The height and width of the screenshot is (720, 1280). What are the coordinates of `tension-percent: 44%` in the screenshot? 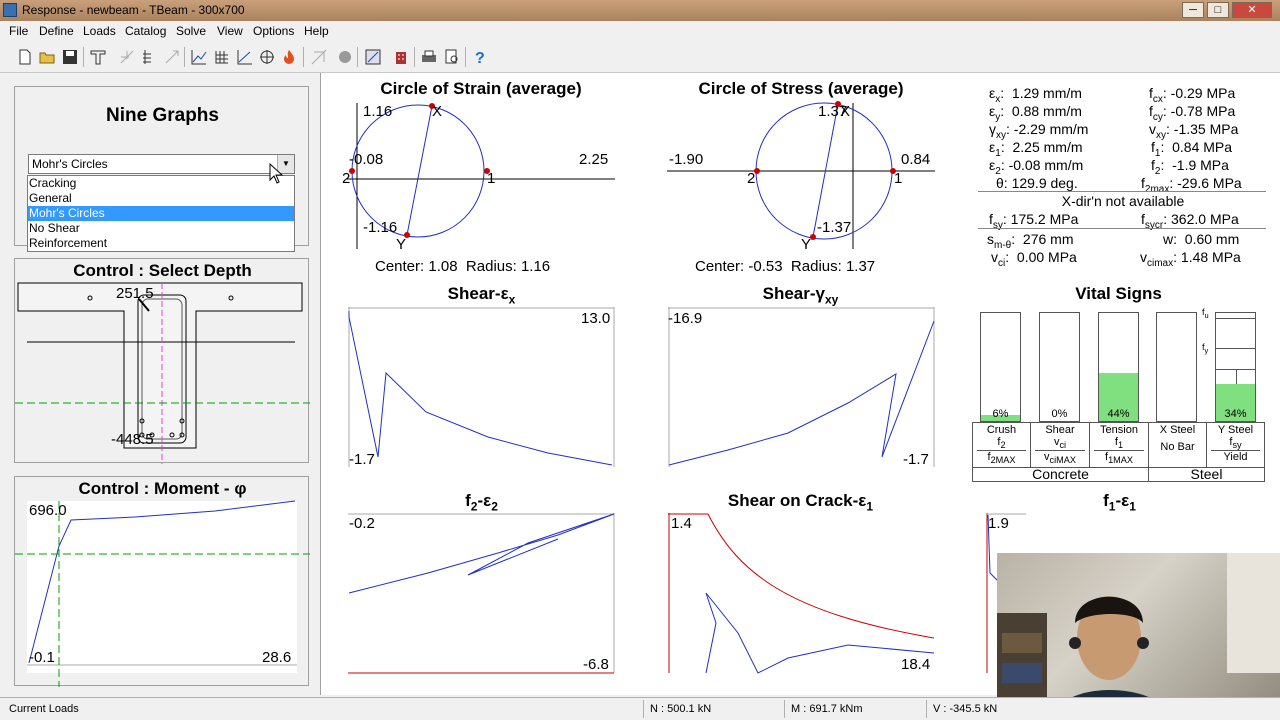 It's located at (1118, 414).